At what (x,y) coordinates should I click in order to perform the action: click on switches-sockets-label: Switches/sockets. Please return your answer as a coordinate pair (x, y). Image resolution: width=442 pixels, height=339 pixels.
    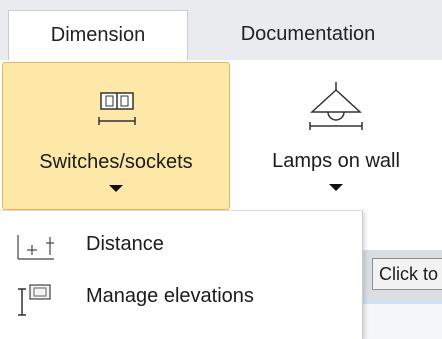
    Looking at the image, I should click on (116, 162).